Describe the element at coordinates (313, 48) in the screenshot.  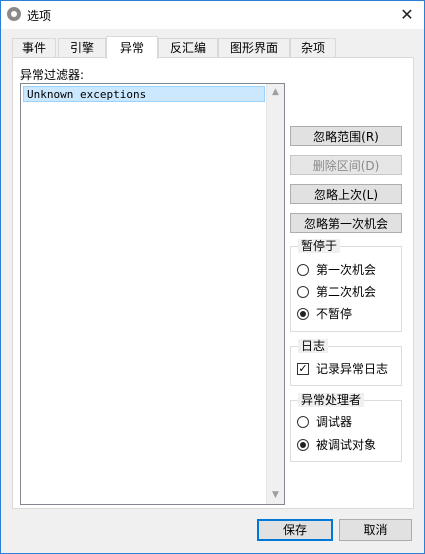
I see `tab-misc: 杂项` at that location.